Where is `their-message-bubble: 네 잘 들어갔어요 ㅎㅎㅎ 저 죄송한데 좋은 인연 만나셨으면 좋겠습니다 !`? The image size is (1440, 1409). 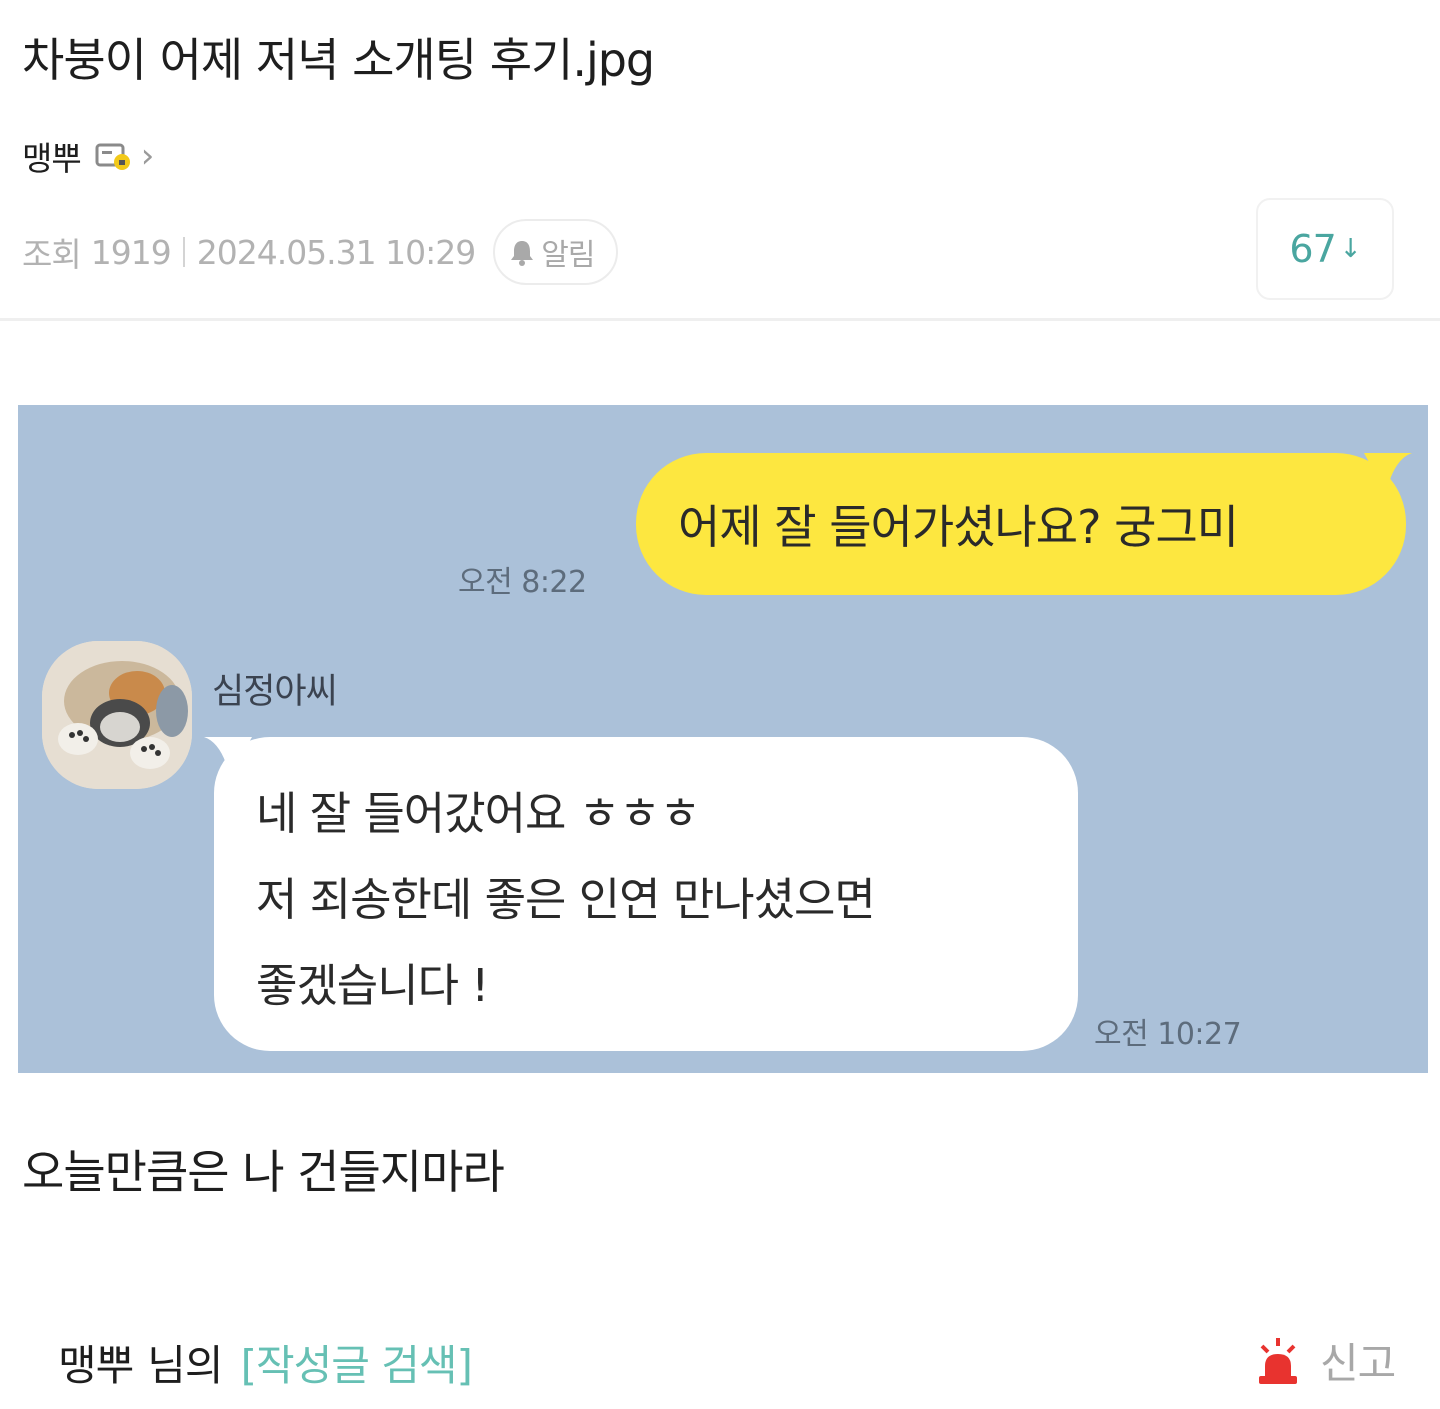 their-message-bubble: 네 잘 들어갔어요 ㅎㅎㅎ 저 죄송한데 좋은 인연 만나셨으면 좋겠습니다 ! is located at coordinates (646, 894).